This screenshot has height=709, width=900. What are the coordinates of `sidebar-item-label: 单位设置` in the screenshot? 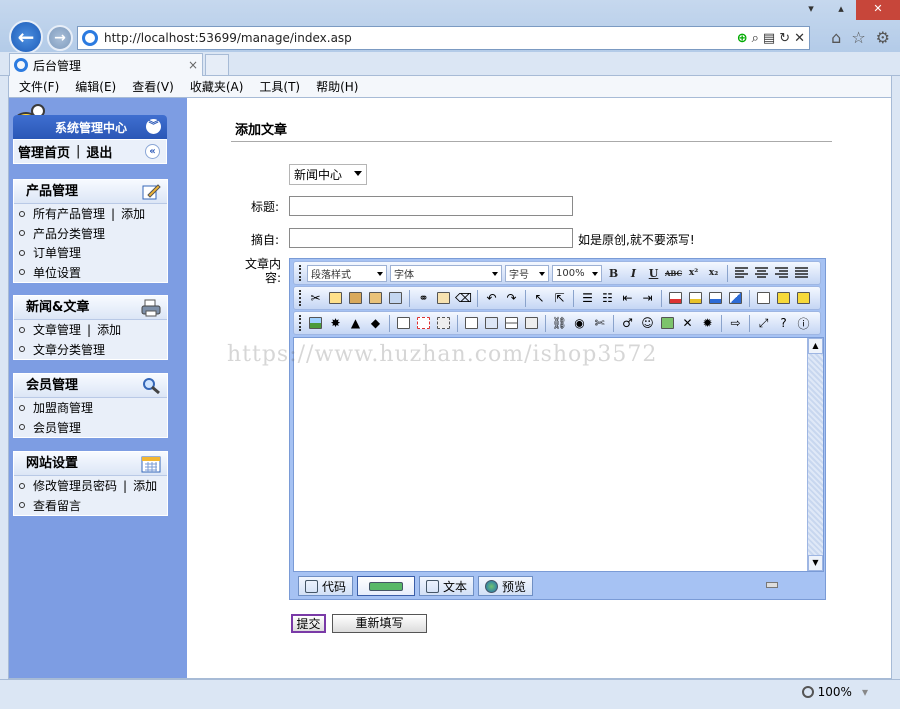 It's located at (57, 272).